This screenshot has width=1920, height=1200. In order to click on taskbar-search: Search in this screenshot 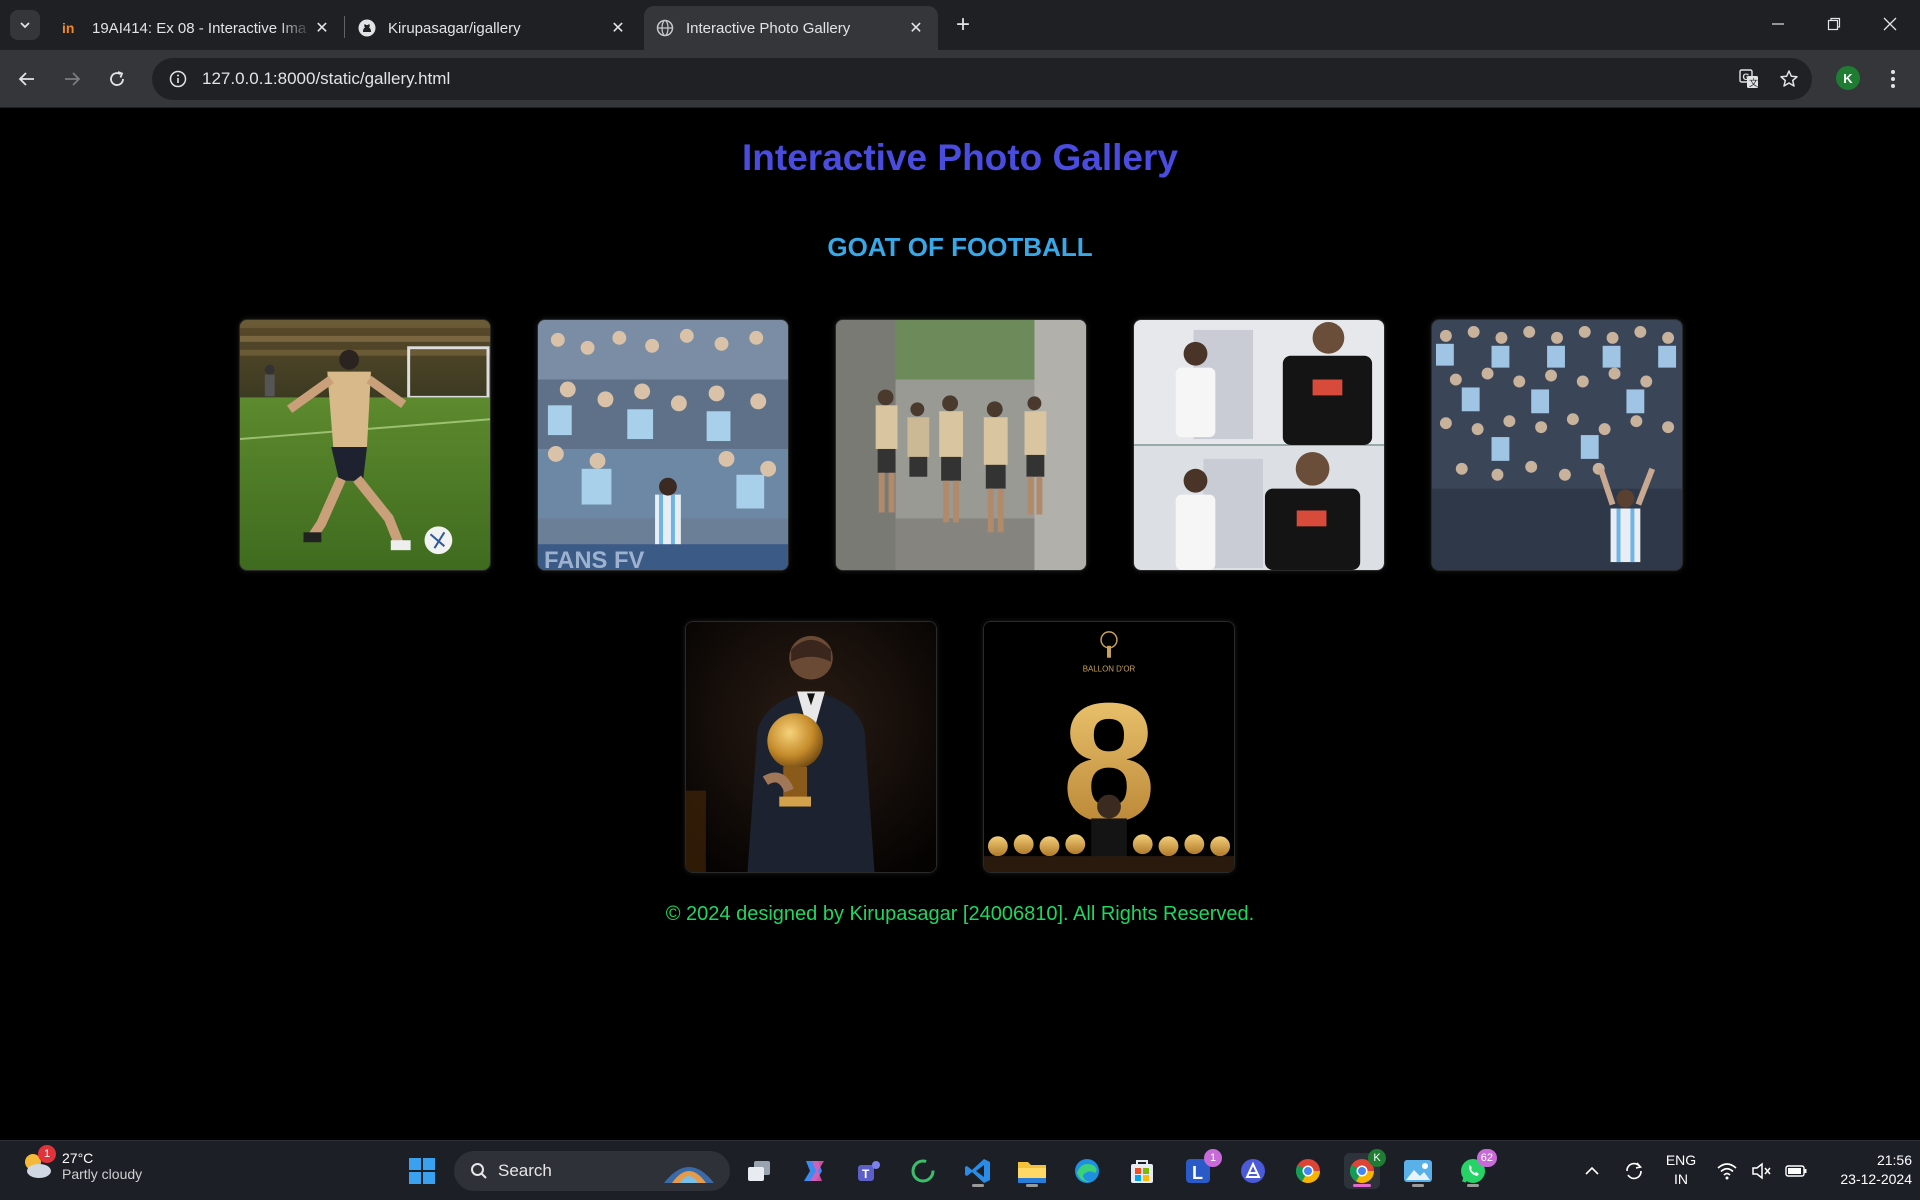, I will do `click(592, 1171)`.